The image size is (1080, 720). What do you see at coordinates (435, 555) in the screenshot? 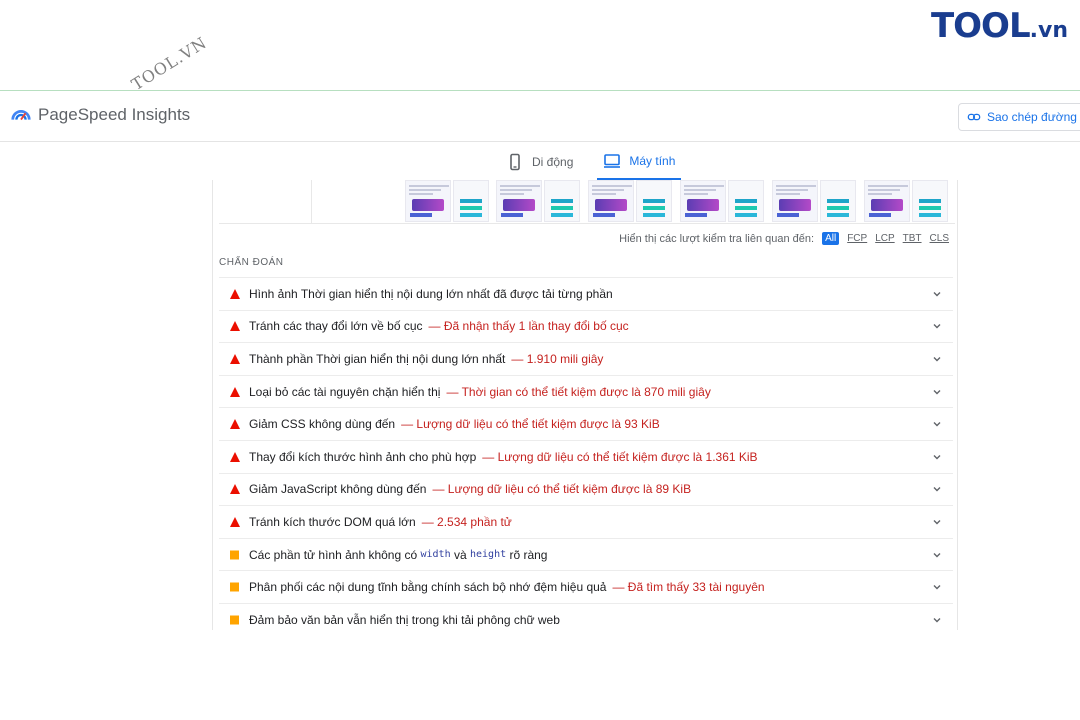
I see `code-width: width` at bounding box center [435, 555].